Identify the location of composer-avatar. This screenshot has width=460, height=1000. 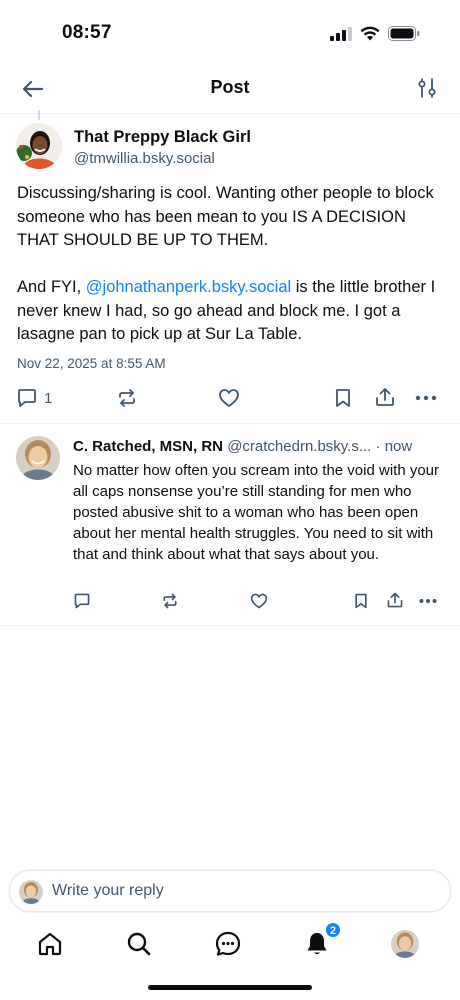
(31, 892).